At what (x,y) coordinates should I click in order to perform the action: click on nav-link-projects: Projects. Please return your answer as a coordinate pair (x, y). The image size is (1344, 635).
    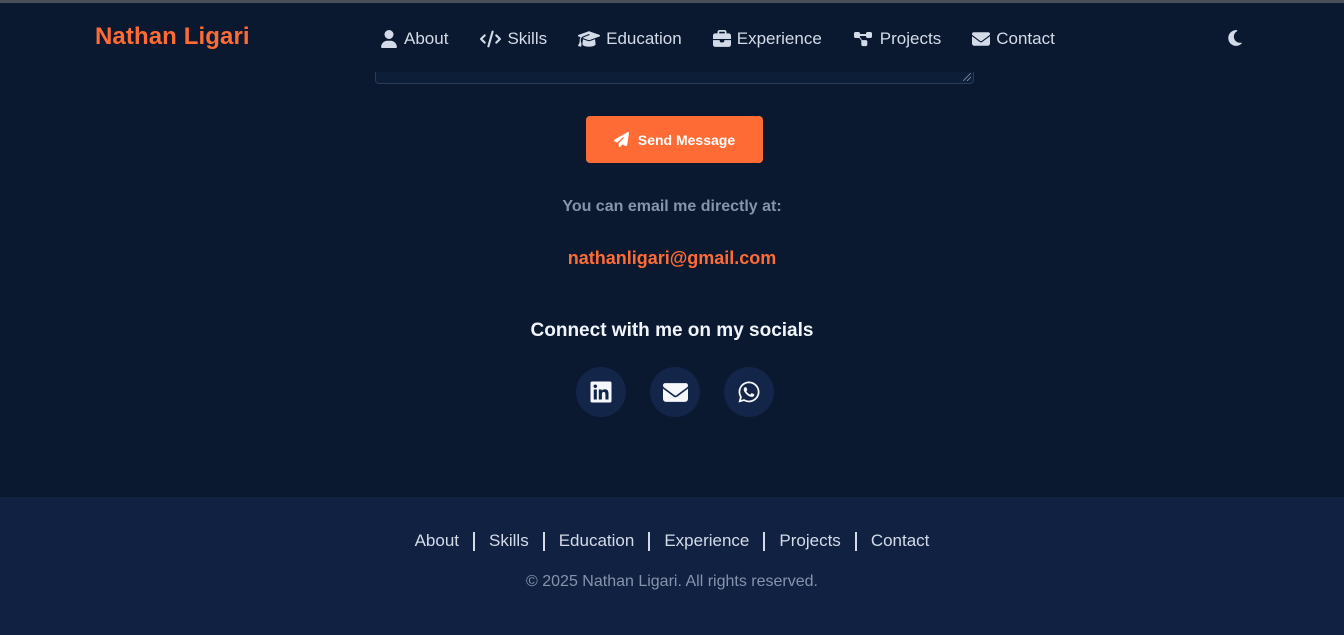
    Looking at the image, I should click on (897, 39).